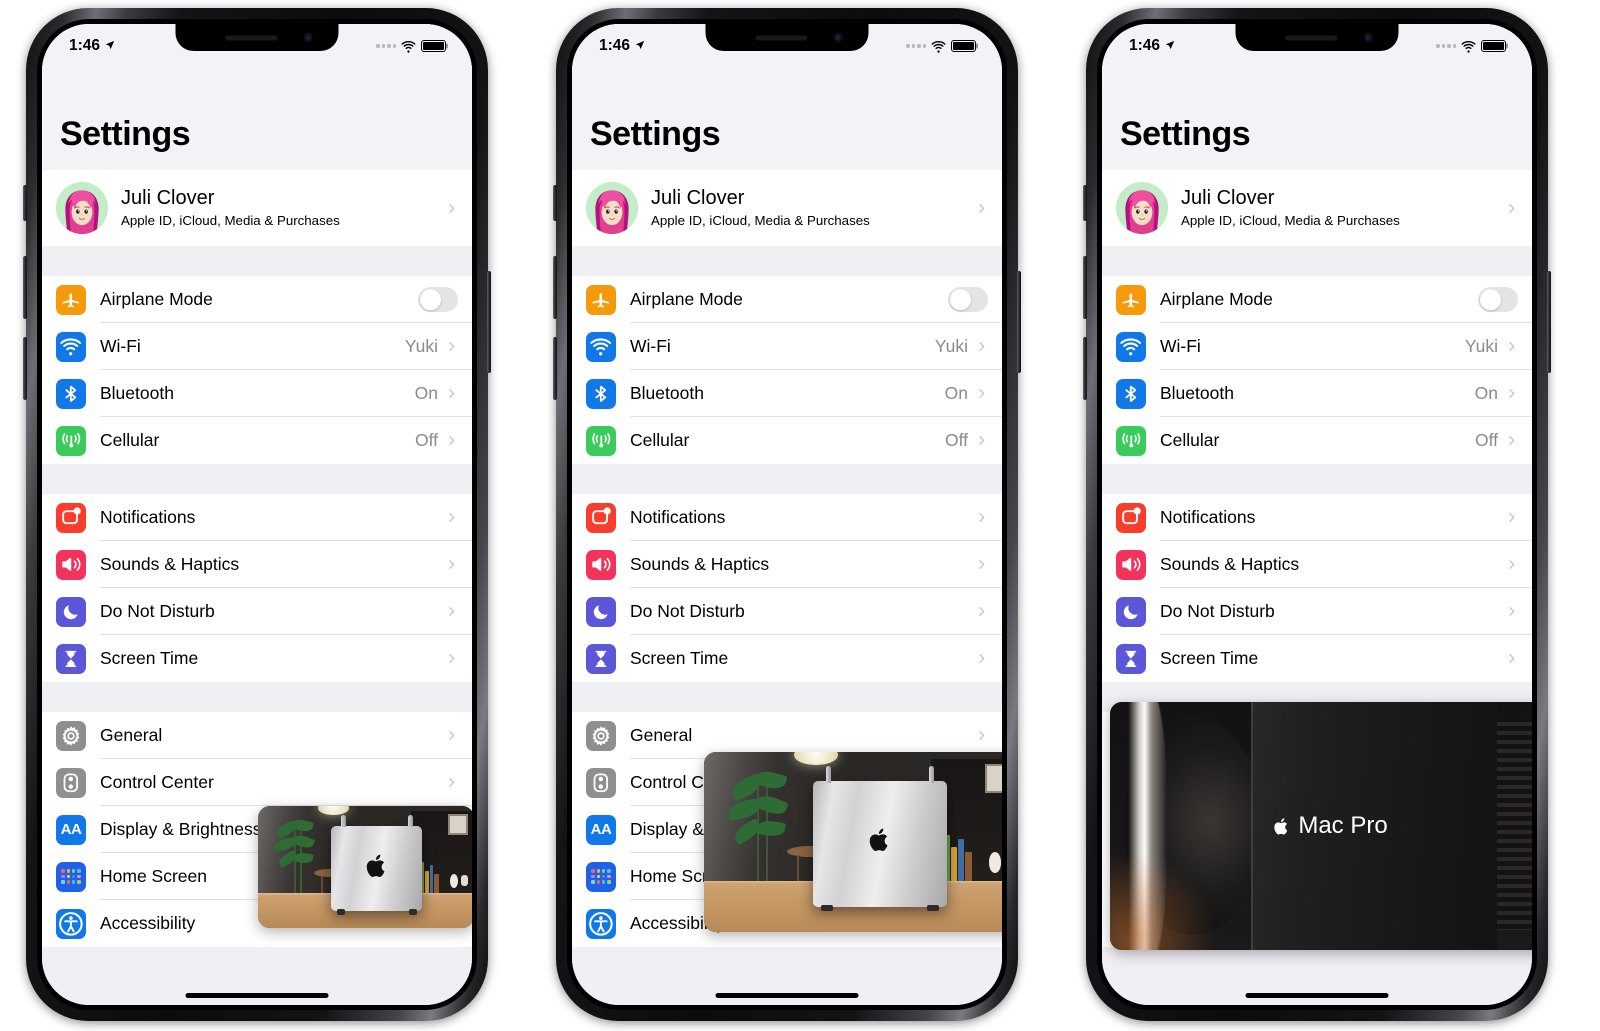 Image resolution: width=1600 pixels, height=1031 pixels. What do you see at coordinates (601, 876) in the screenshot?
I see `home-screen-grid-icon` at bounding box center [601, 876].